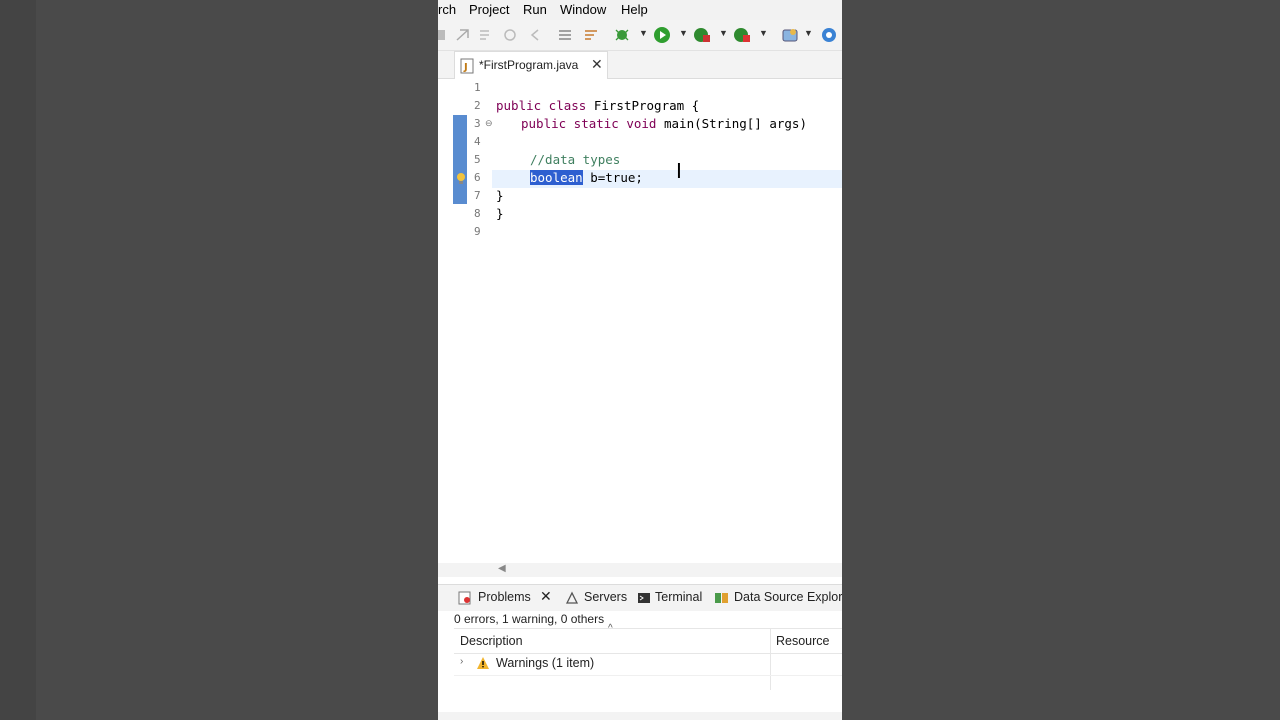 Image resolution: width=1280 pixels, height=720 pixels. I want to click on menu-window: Window, so click(583, 9).